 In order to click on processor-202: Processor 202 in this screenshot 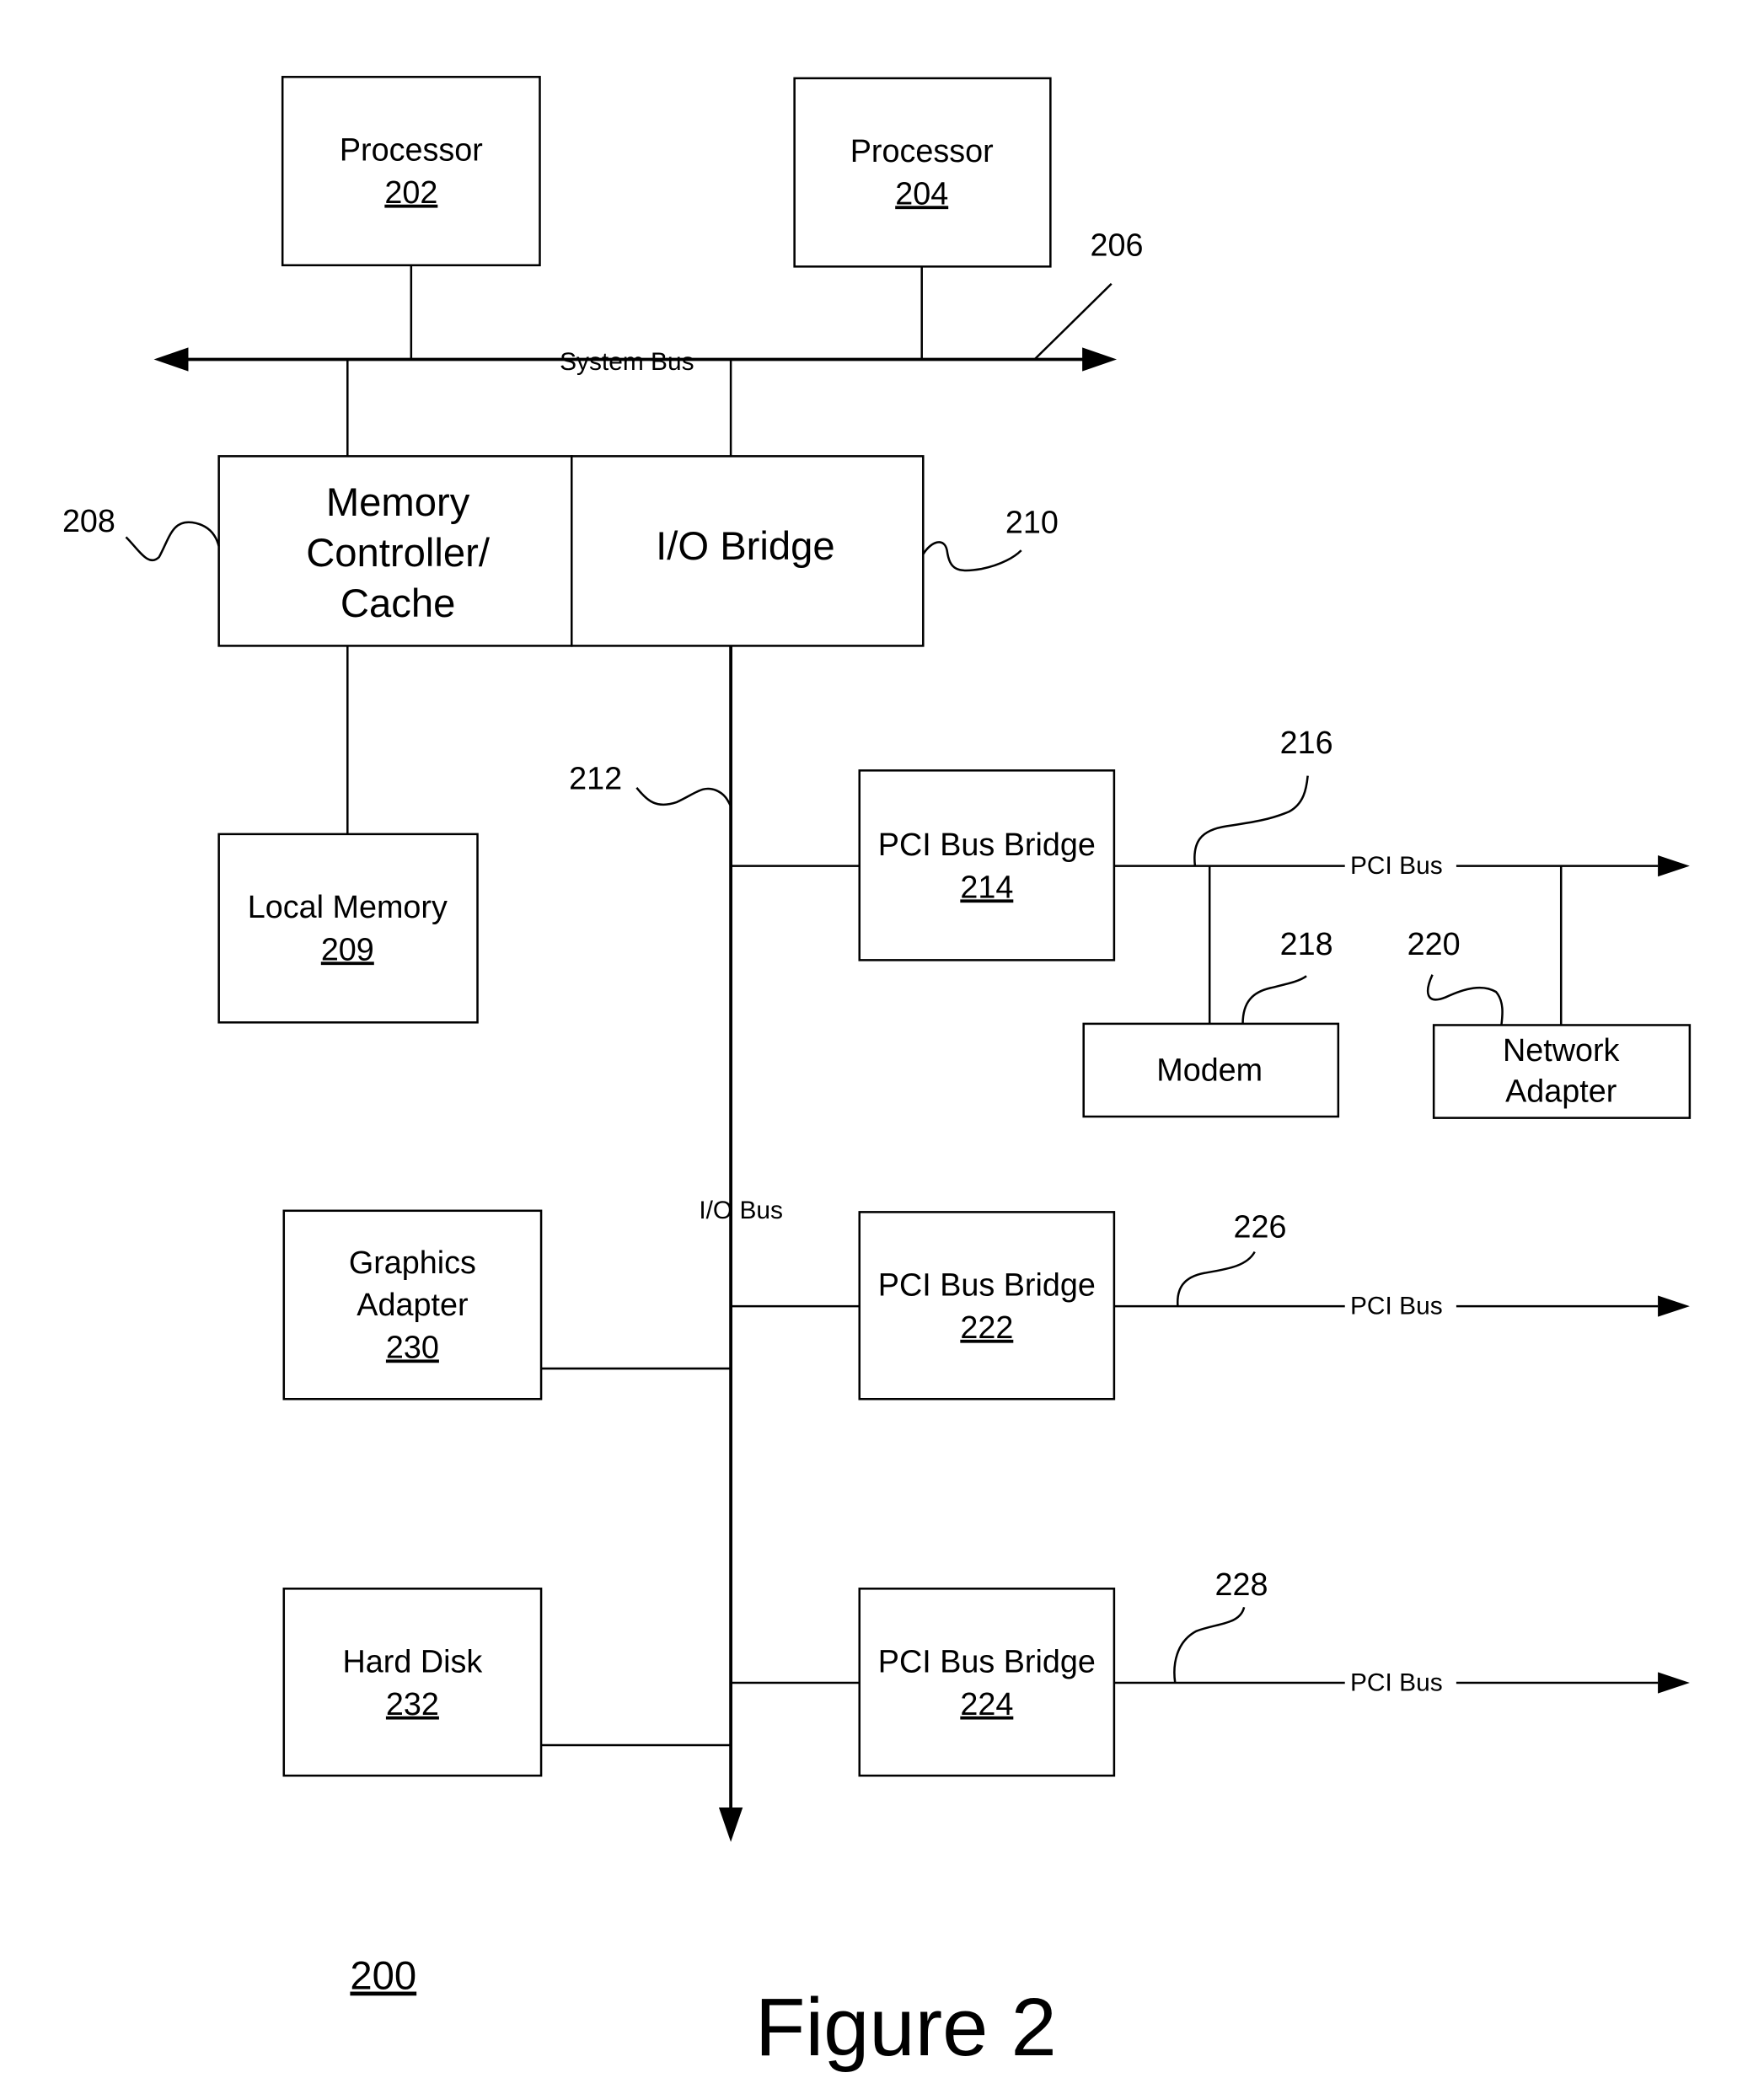, I will do `click(411, 171)`.